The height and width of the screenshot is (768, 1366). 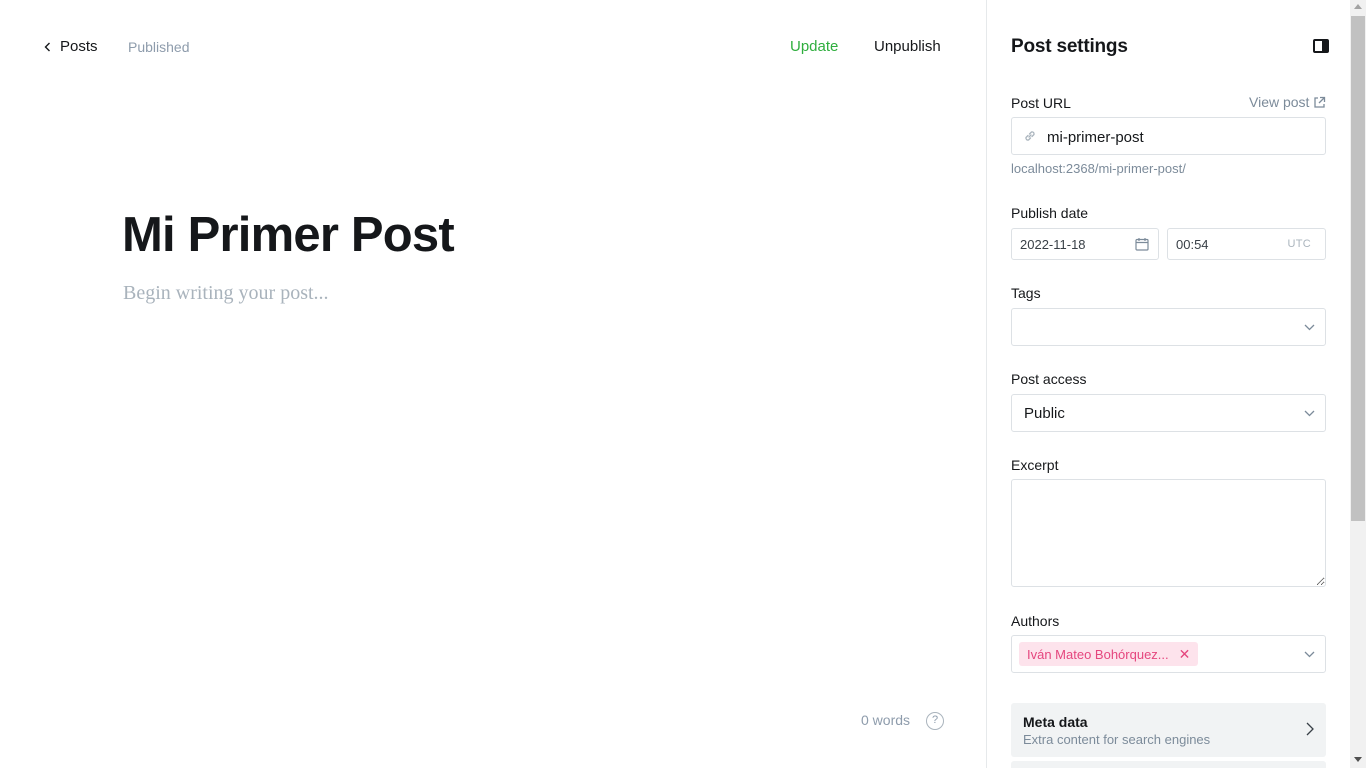 What do you see at coordinates (1185, 654) in the screenshot?
I see `remove-author-icon: ✕` at bounding box center [1185, 654].